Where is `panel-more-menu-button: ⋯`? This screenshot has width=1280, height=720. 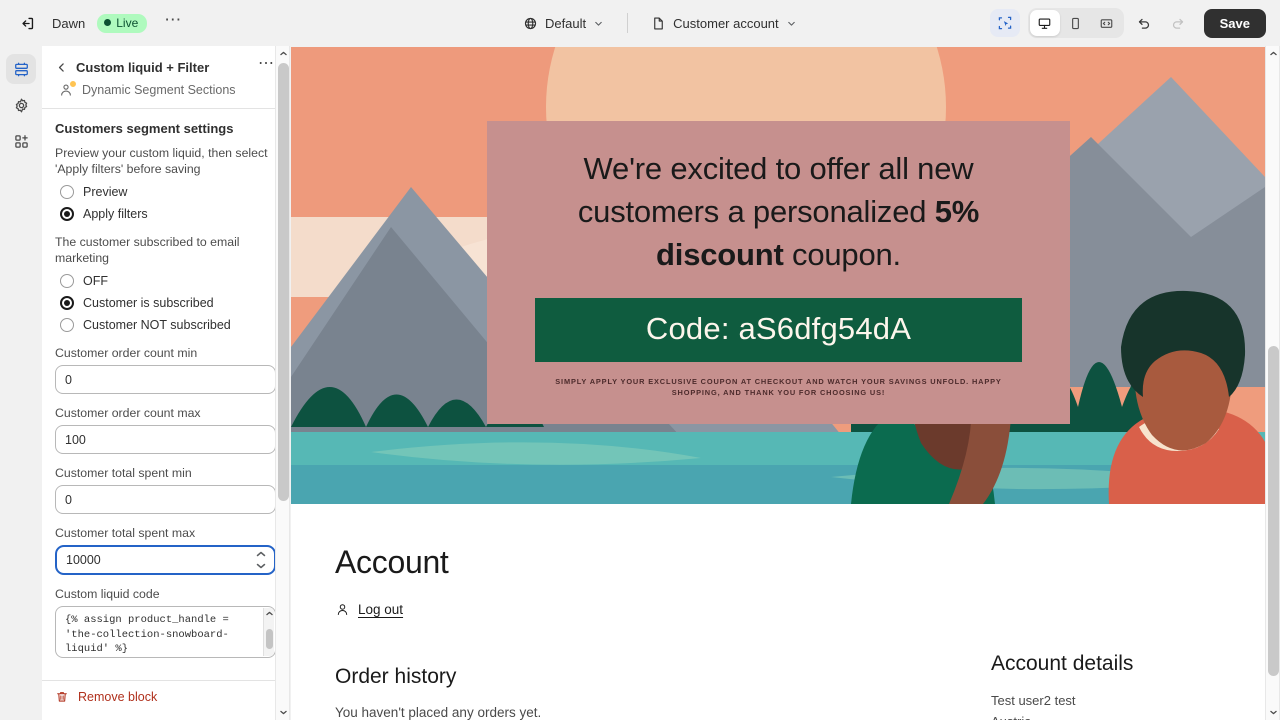
panel-more-menu-button: ⋯ is located at coordinates (266, 66).